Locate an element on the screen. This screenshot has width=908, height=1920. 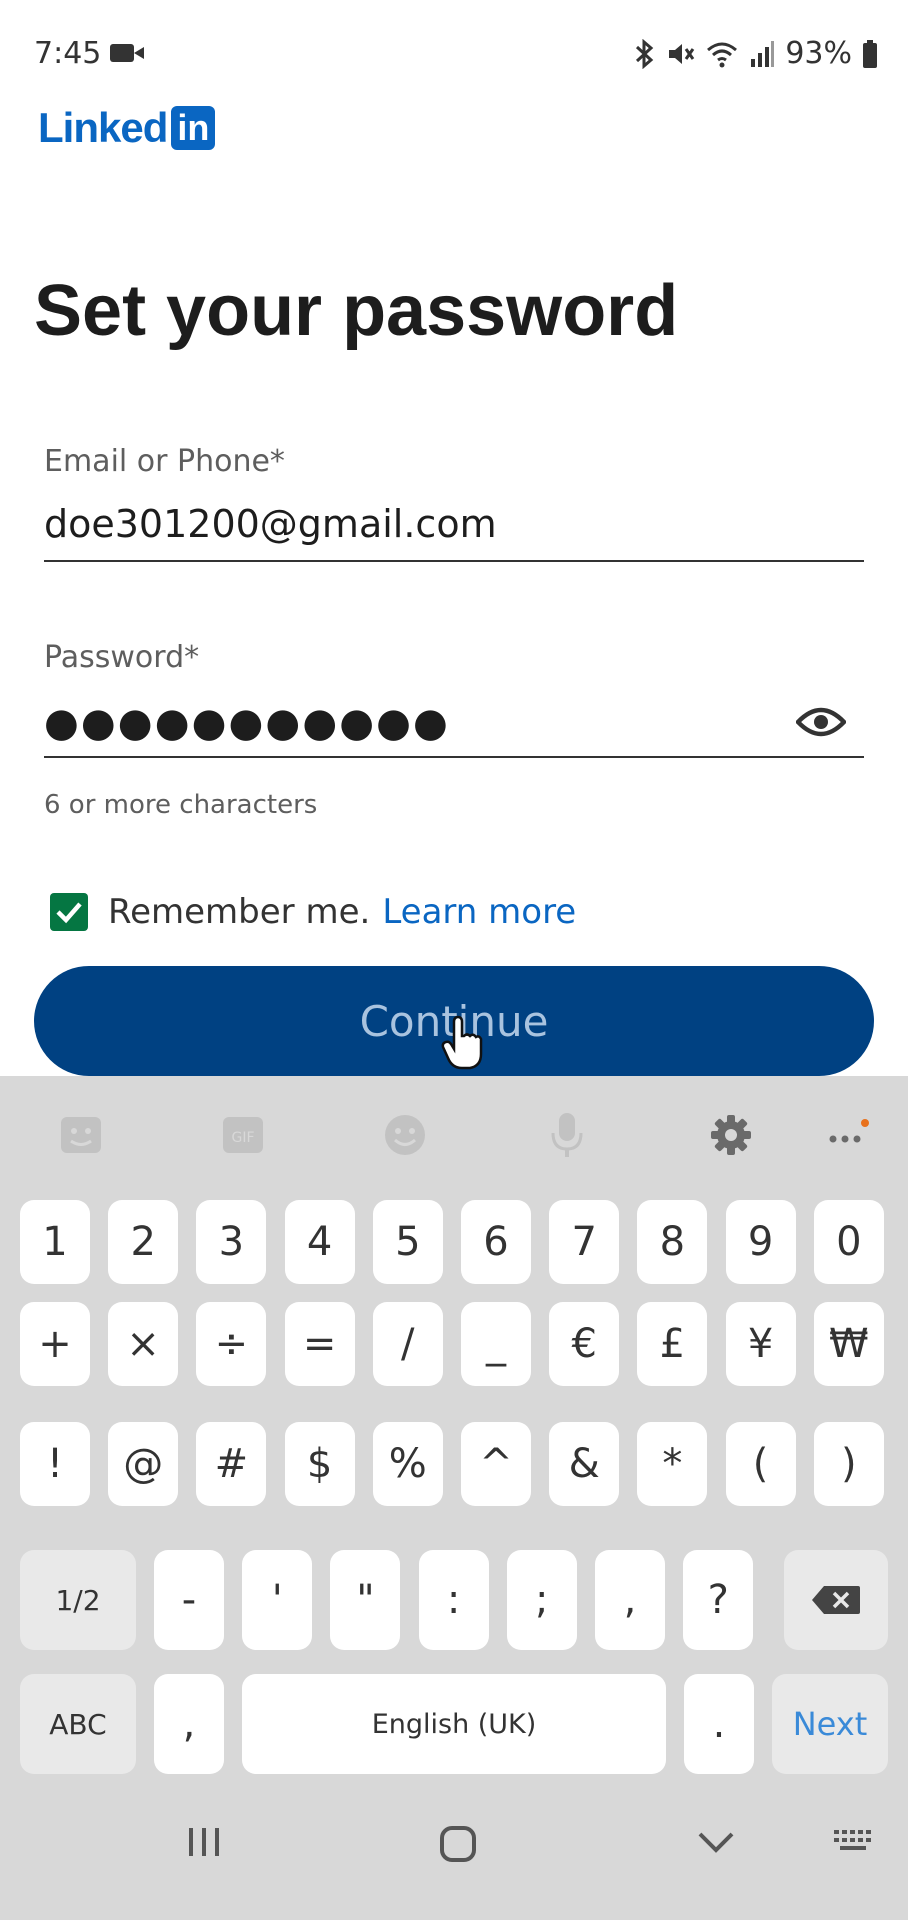
remember-me-label: Remember me. is located at coordinates (239, 912).